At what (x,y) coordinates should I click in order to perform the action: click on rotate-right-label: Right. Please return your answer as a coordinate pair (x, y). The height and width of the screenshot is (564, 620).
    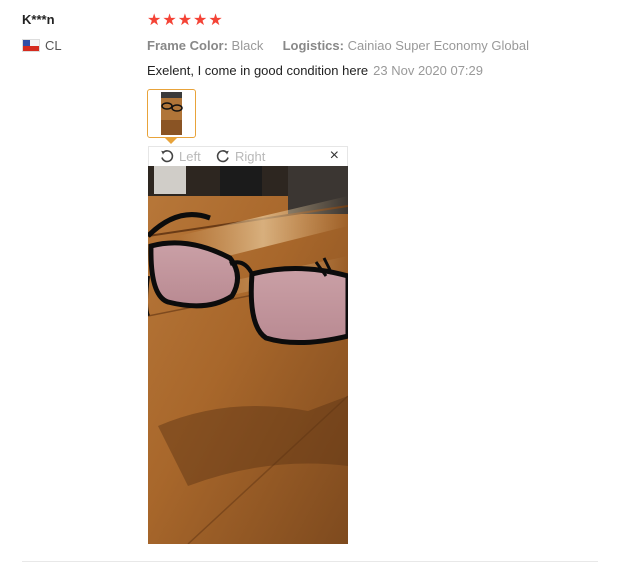
    Looking at the image, I should click on (250, 156).